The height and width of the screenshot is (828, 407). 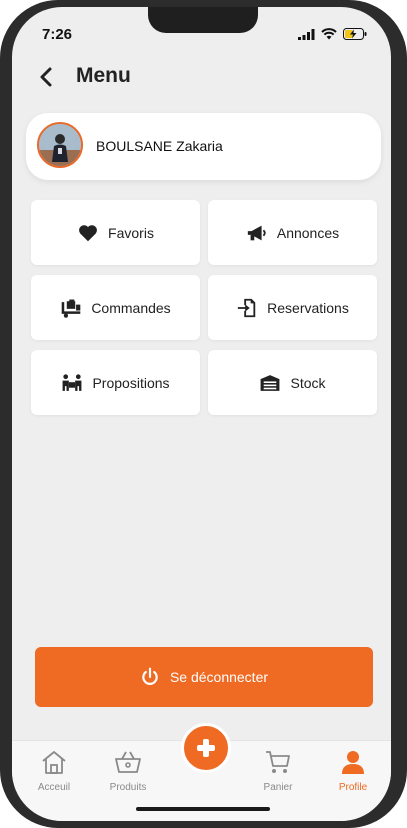 I want to click on home-icon, so click(x=54, y=762).